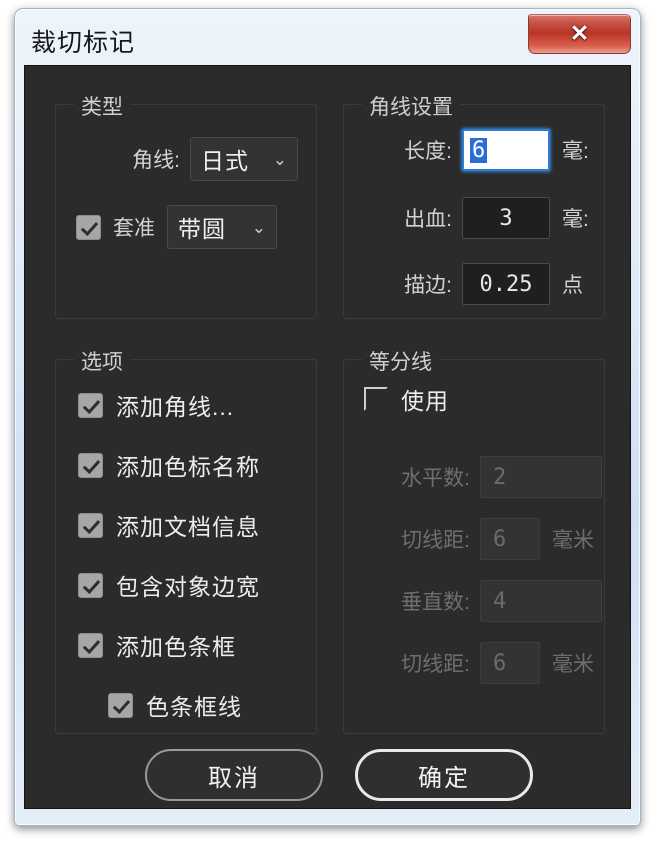 This screenshot has height=850, width=655. Describe the element at coordinates (194, 707) in the screenshot. I see `option-label: 色条框线` at that location.